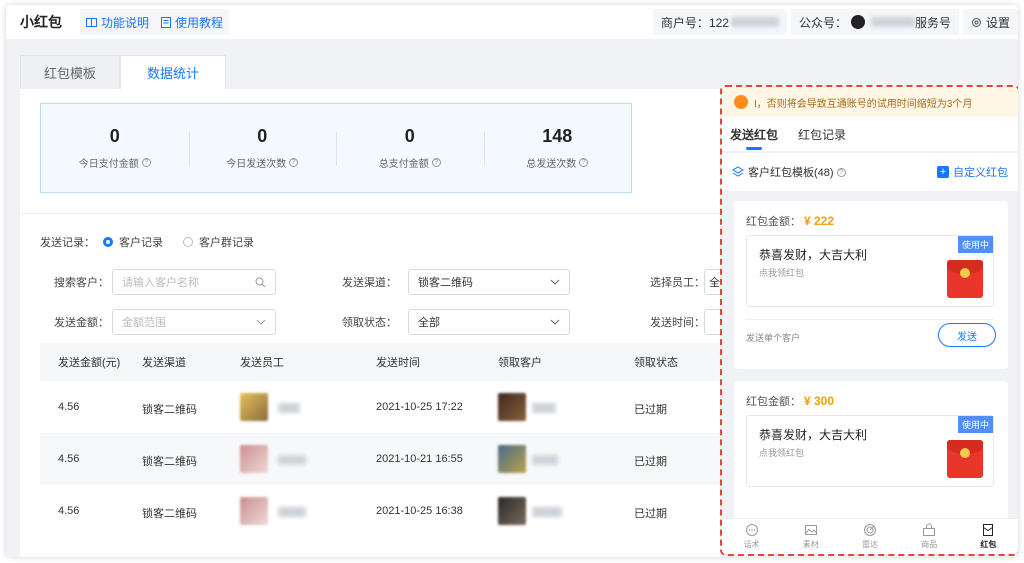 This screenshot has height=563, width=1024. Describe the element at coordinates (967, 335) in the screenshot. I see `send-button: 发送` at that location.